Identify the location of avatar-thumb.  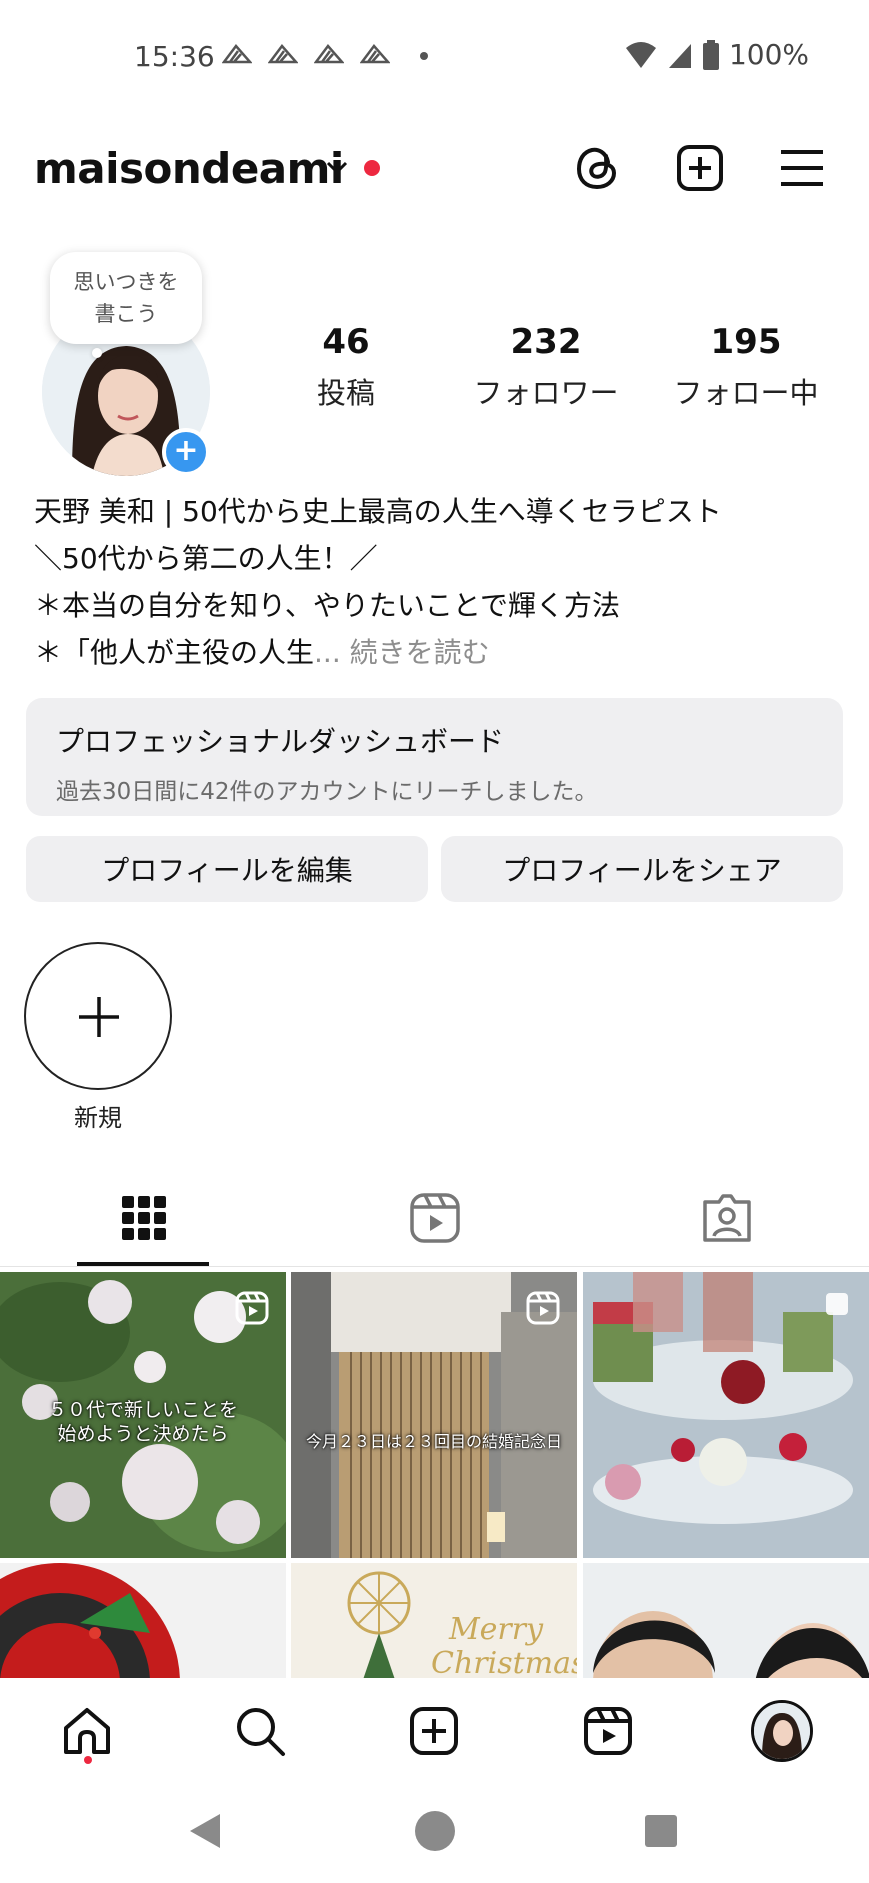
(782, 1731).